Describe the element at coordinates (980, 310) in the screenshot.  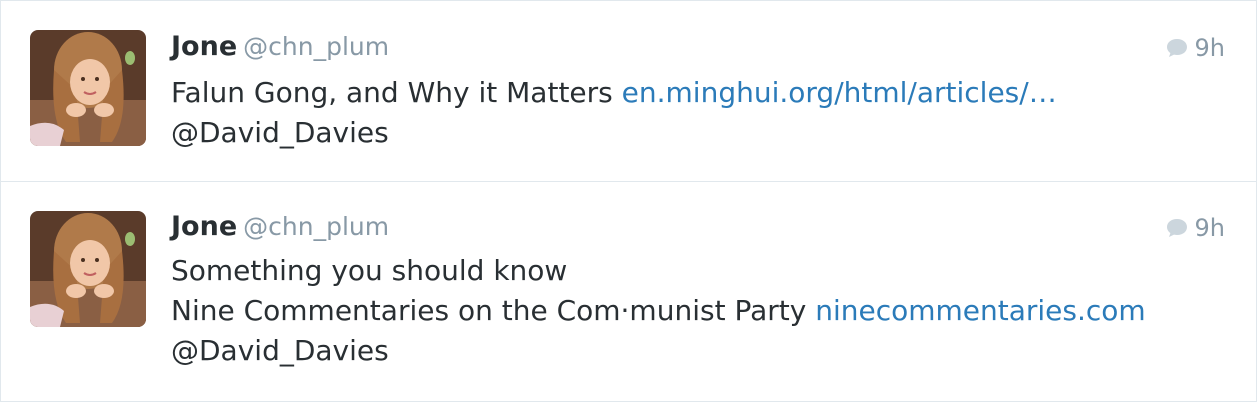
I see `tweet-link: ninecommentaries.com` at that location.